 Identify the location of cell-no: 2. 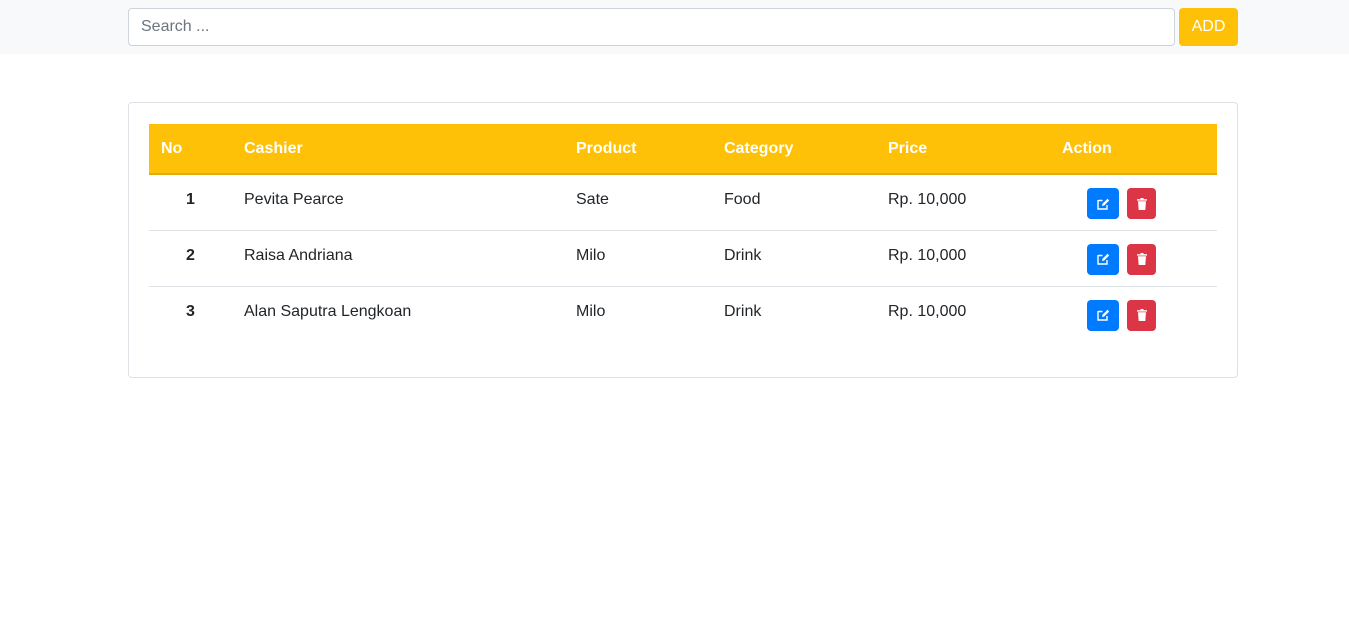
(190, 257).